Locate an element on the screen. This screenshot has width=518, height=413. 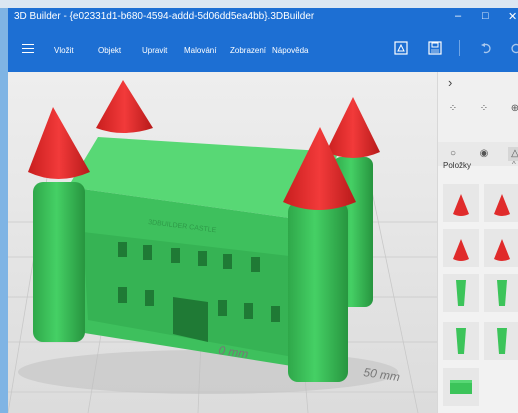
panel-tools-area: › ⁘ ⁘ ⊕ is located at coordinates (478, 107).